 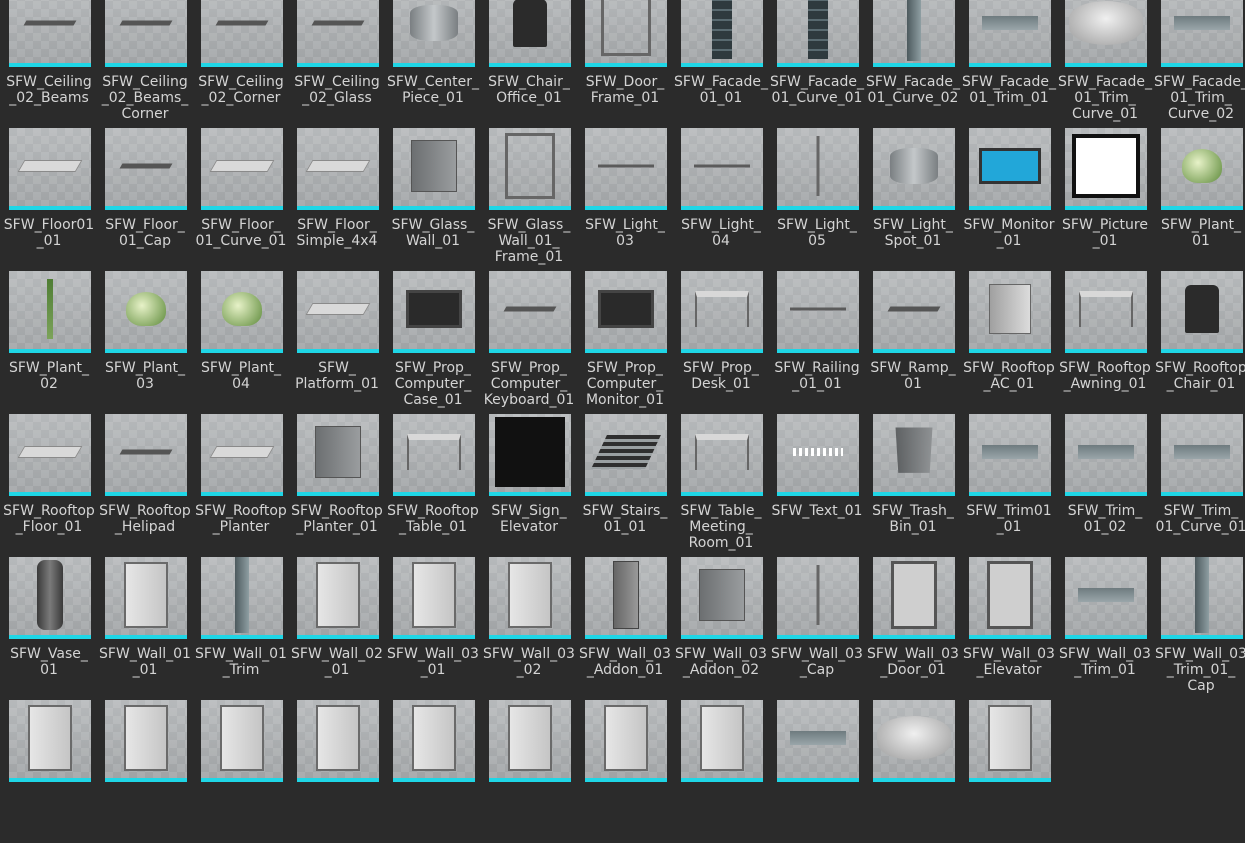 What do you see at coordinates (721, 64) in the screenshot?
I see `asset-tile: SFW_Facade_ 01_01` at bounding box center [721, 64].